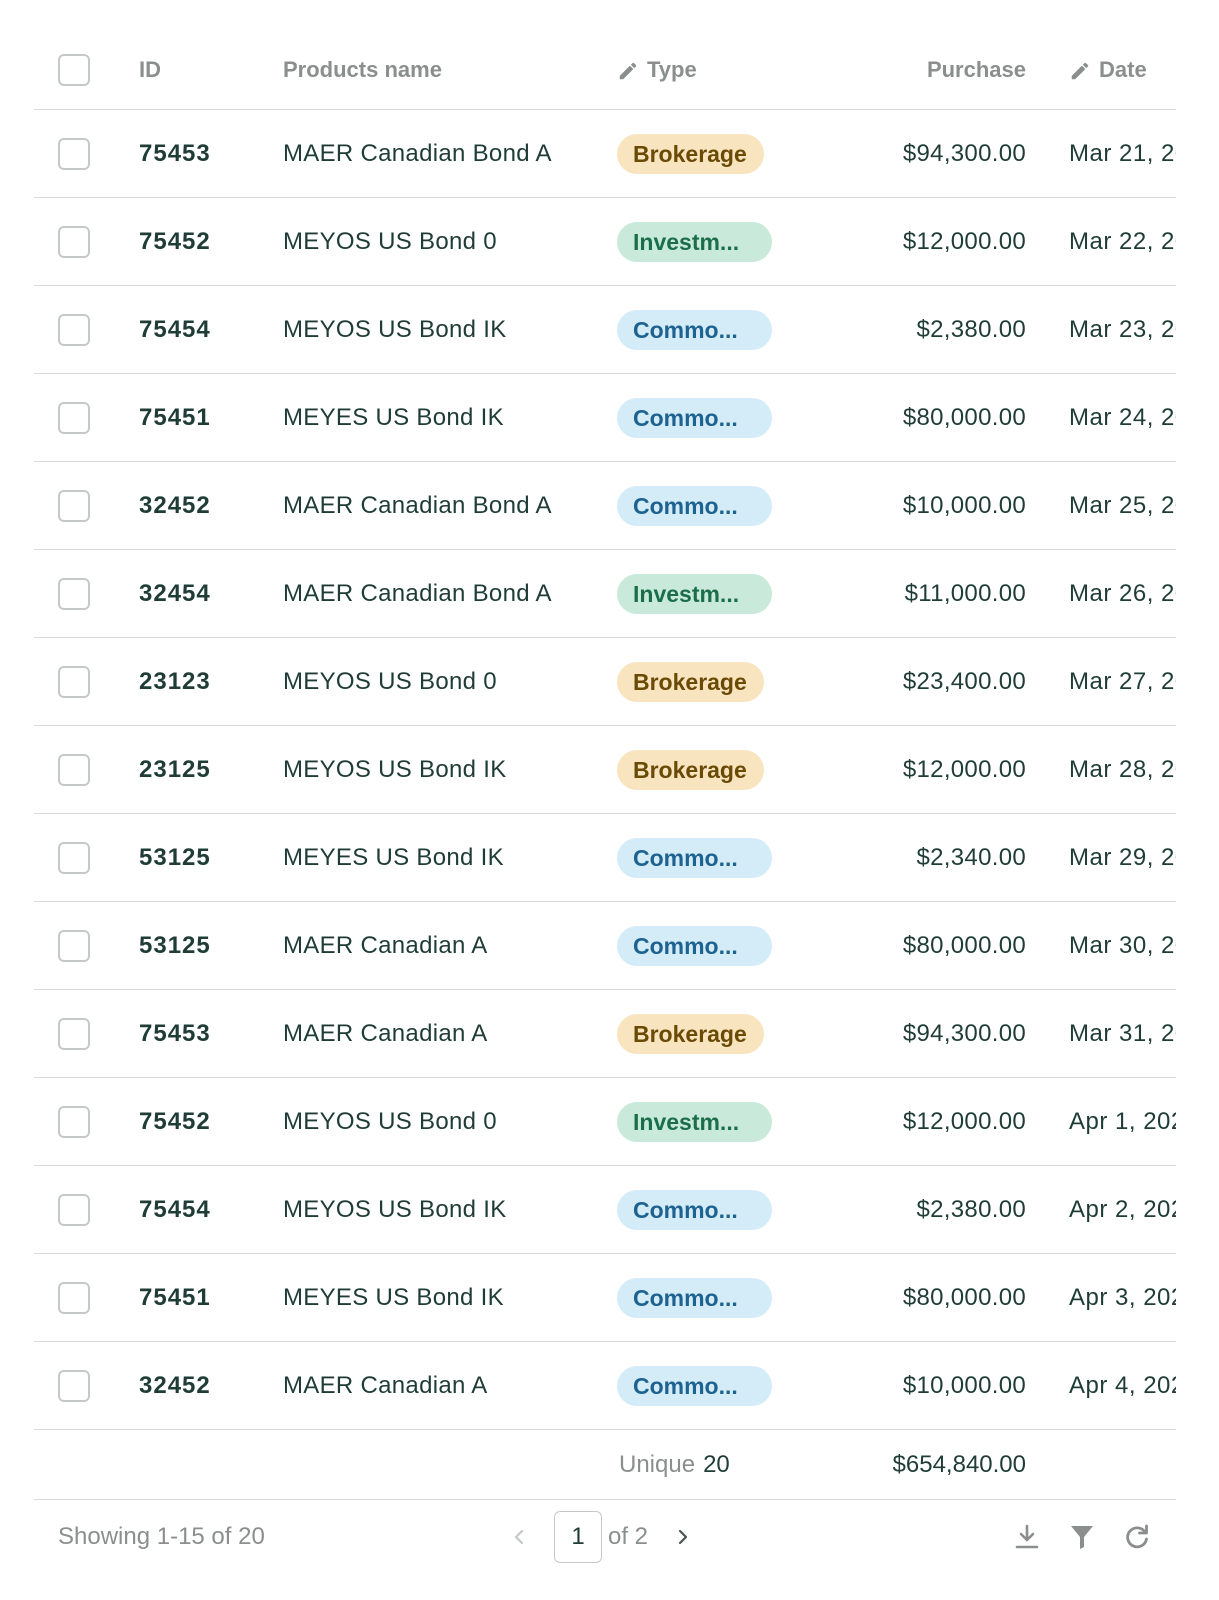  Describe the element at coordinates (204, 1121) in the screenshot. I see `id-cell: 75452` at that location.